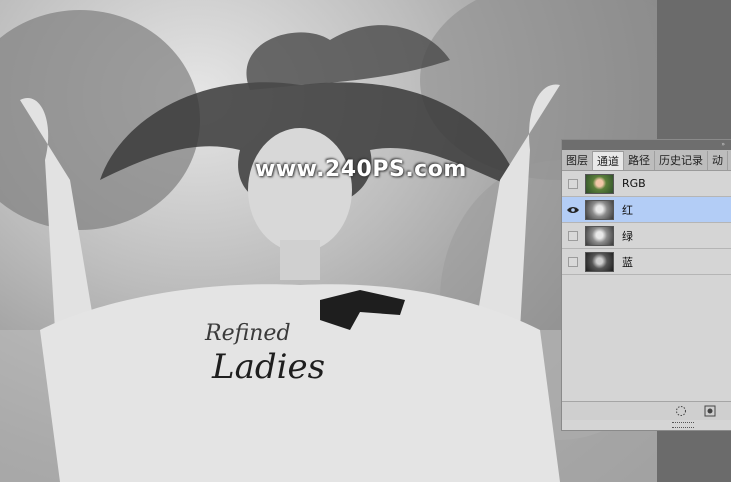  I want to click on panel-footer, so click(646, 410).